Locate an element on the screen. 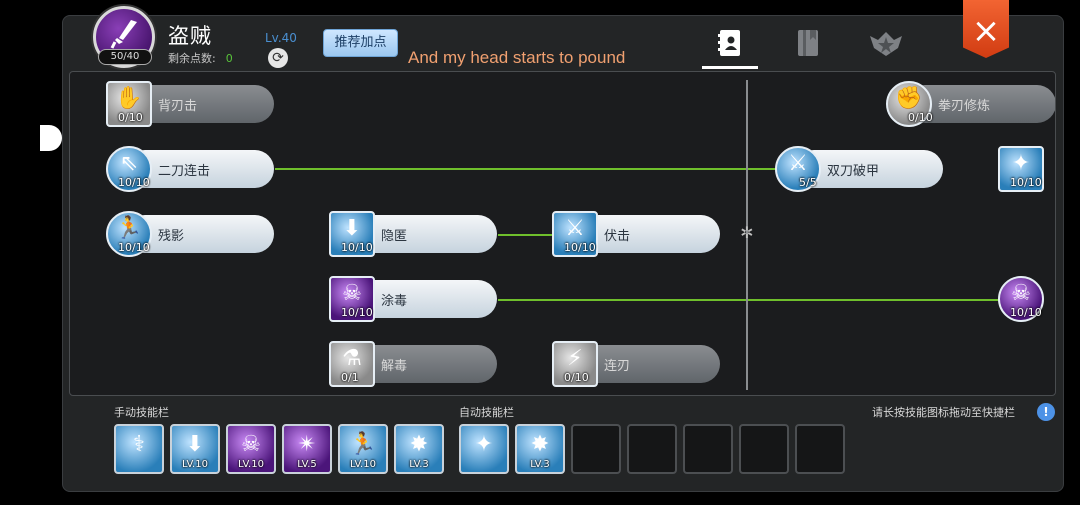 The width and height of the screenshot is (1080, 505). skill-node: ⚔ 5/5 双刀破甲 is located at coordinates (859, 169).